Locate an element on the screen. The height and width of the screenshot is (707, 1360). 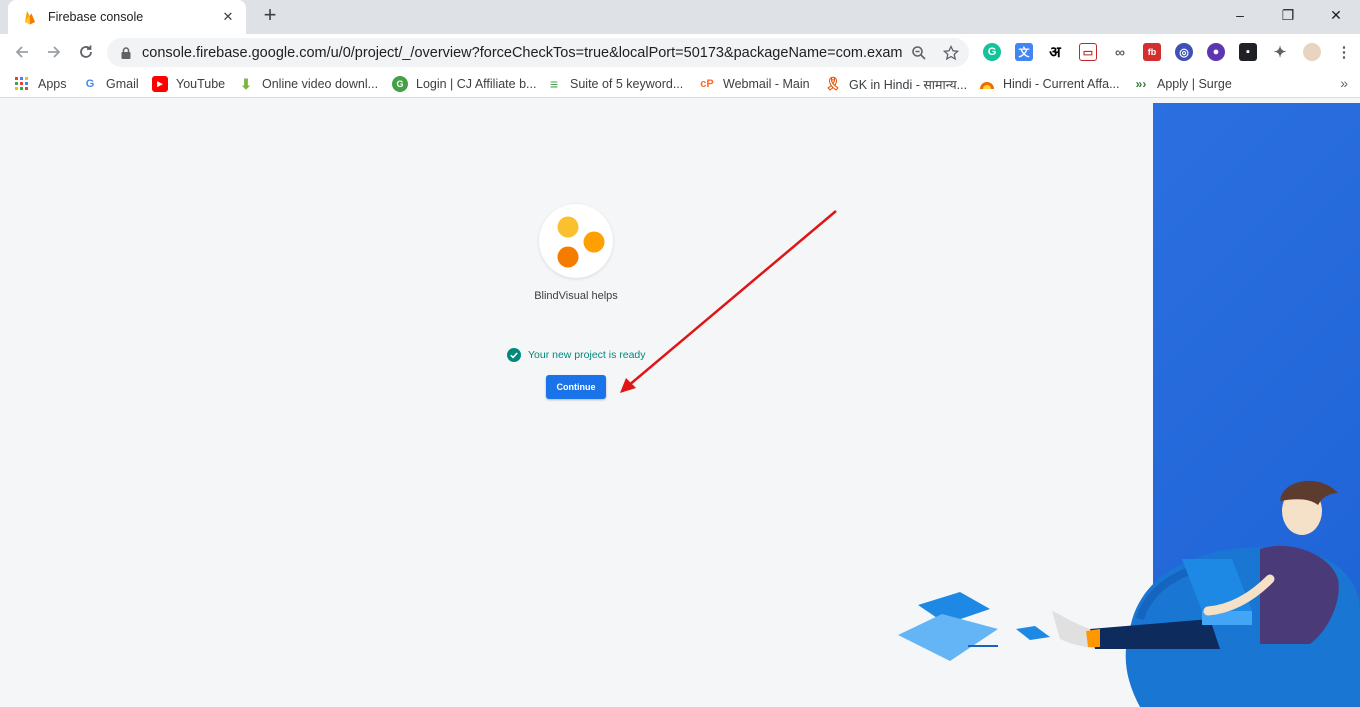
database-icon: ≡ is located at coordinates (554, 84).